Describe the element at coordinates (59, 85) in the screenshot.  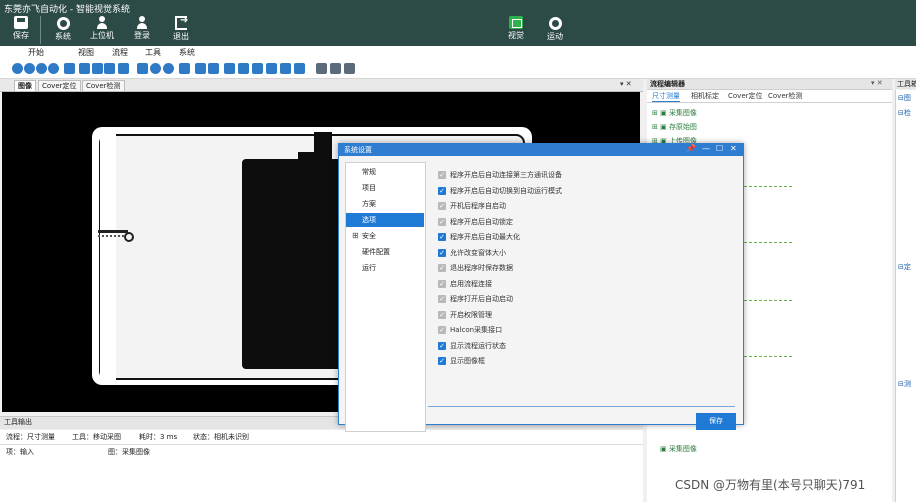
I see `tab-cover-locate: Cover定位` at that location.